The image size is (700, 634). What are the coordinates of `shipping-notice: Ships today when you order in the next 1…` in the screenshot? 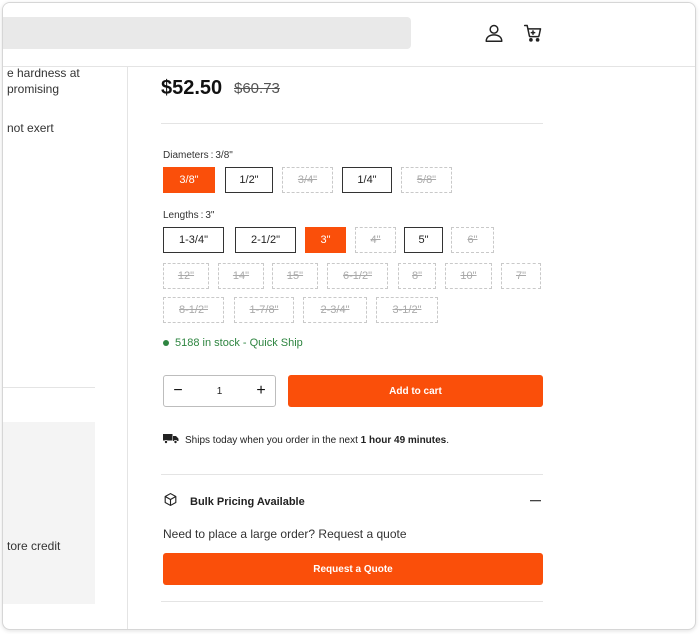 It's located at (306, 440).